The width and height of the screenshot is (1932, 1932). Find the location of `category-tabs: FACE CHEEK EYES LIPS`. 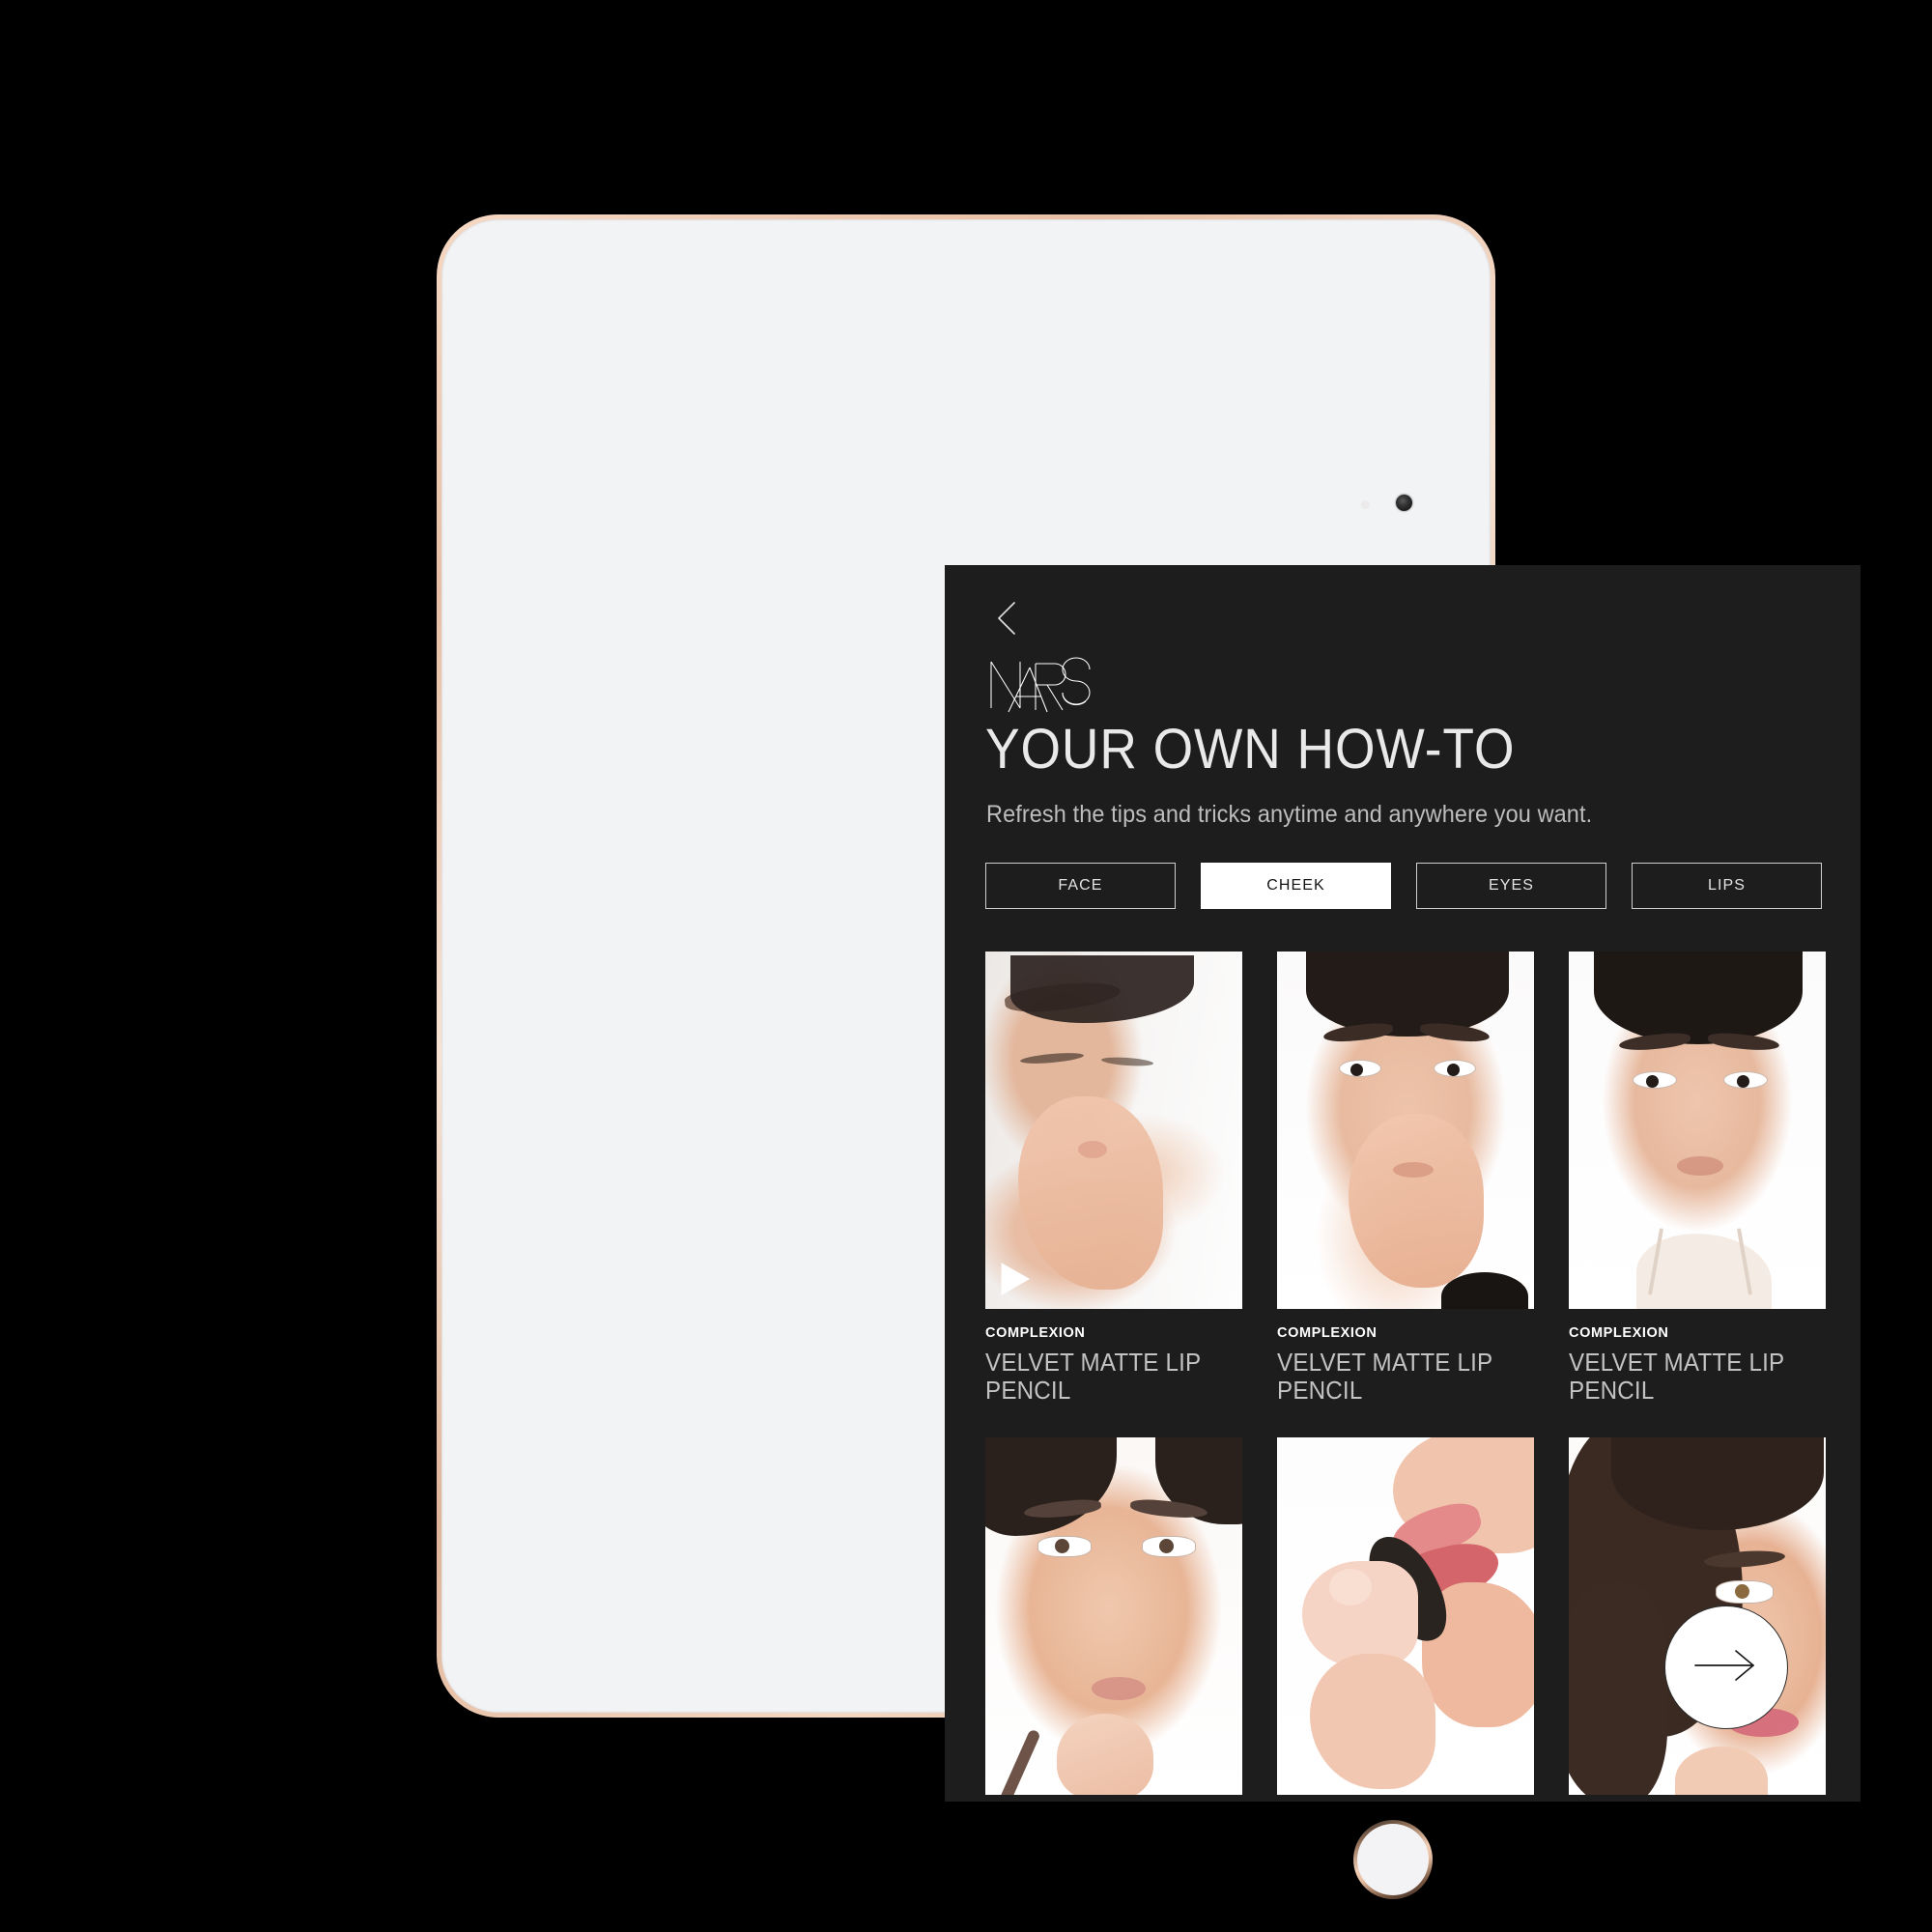

category-tabs: FACE CHEEK EYES LIPS is located at coordinates (1403, 886).